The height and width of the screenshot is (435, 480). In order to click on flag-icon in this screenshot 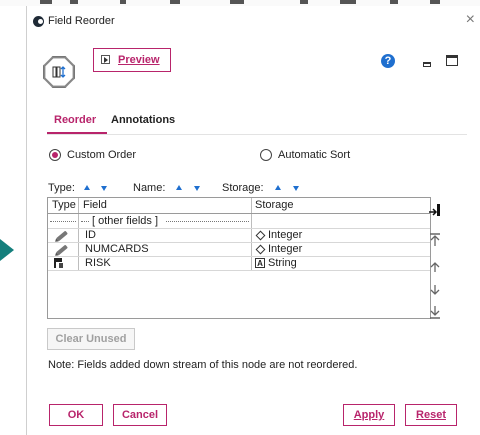, I will do `click(58, 263)`.